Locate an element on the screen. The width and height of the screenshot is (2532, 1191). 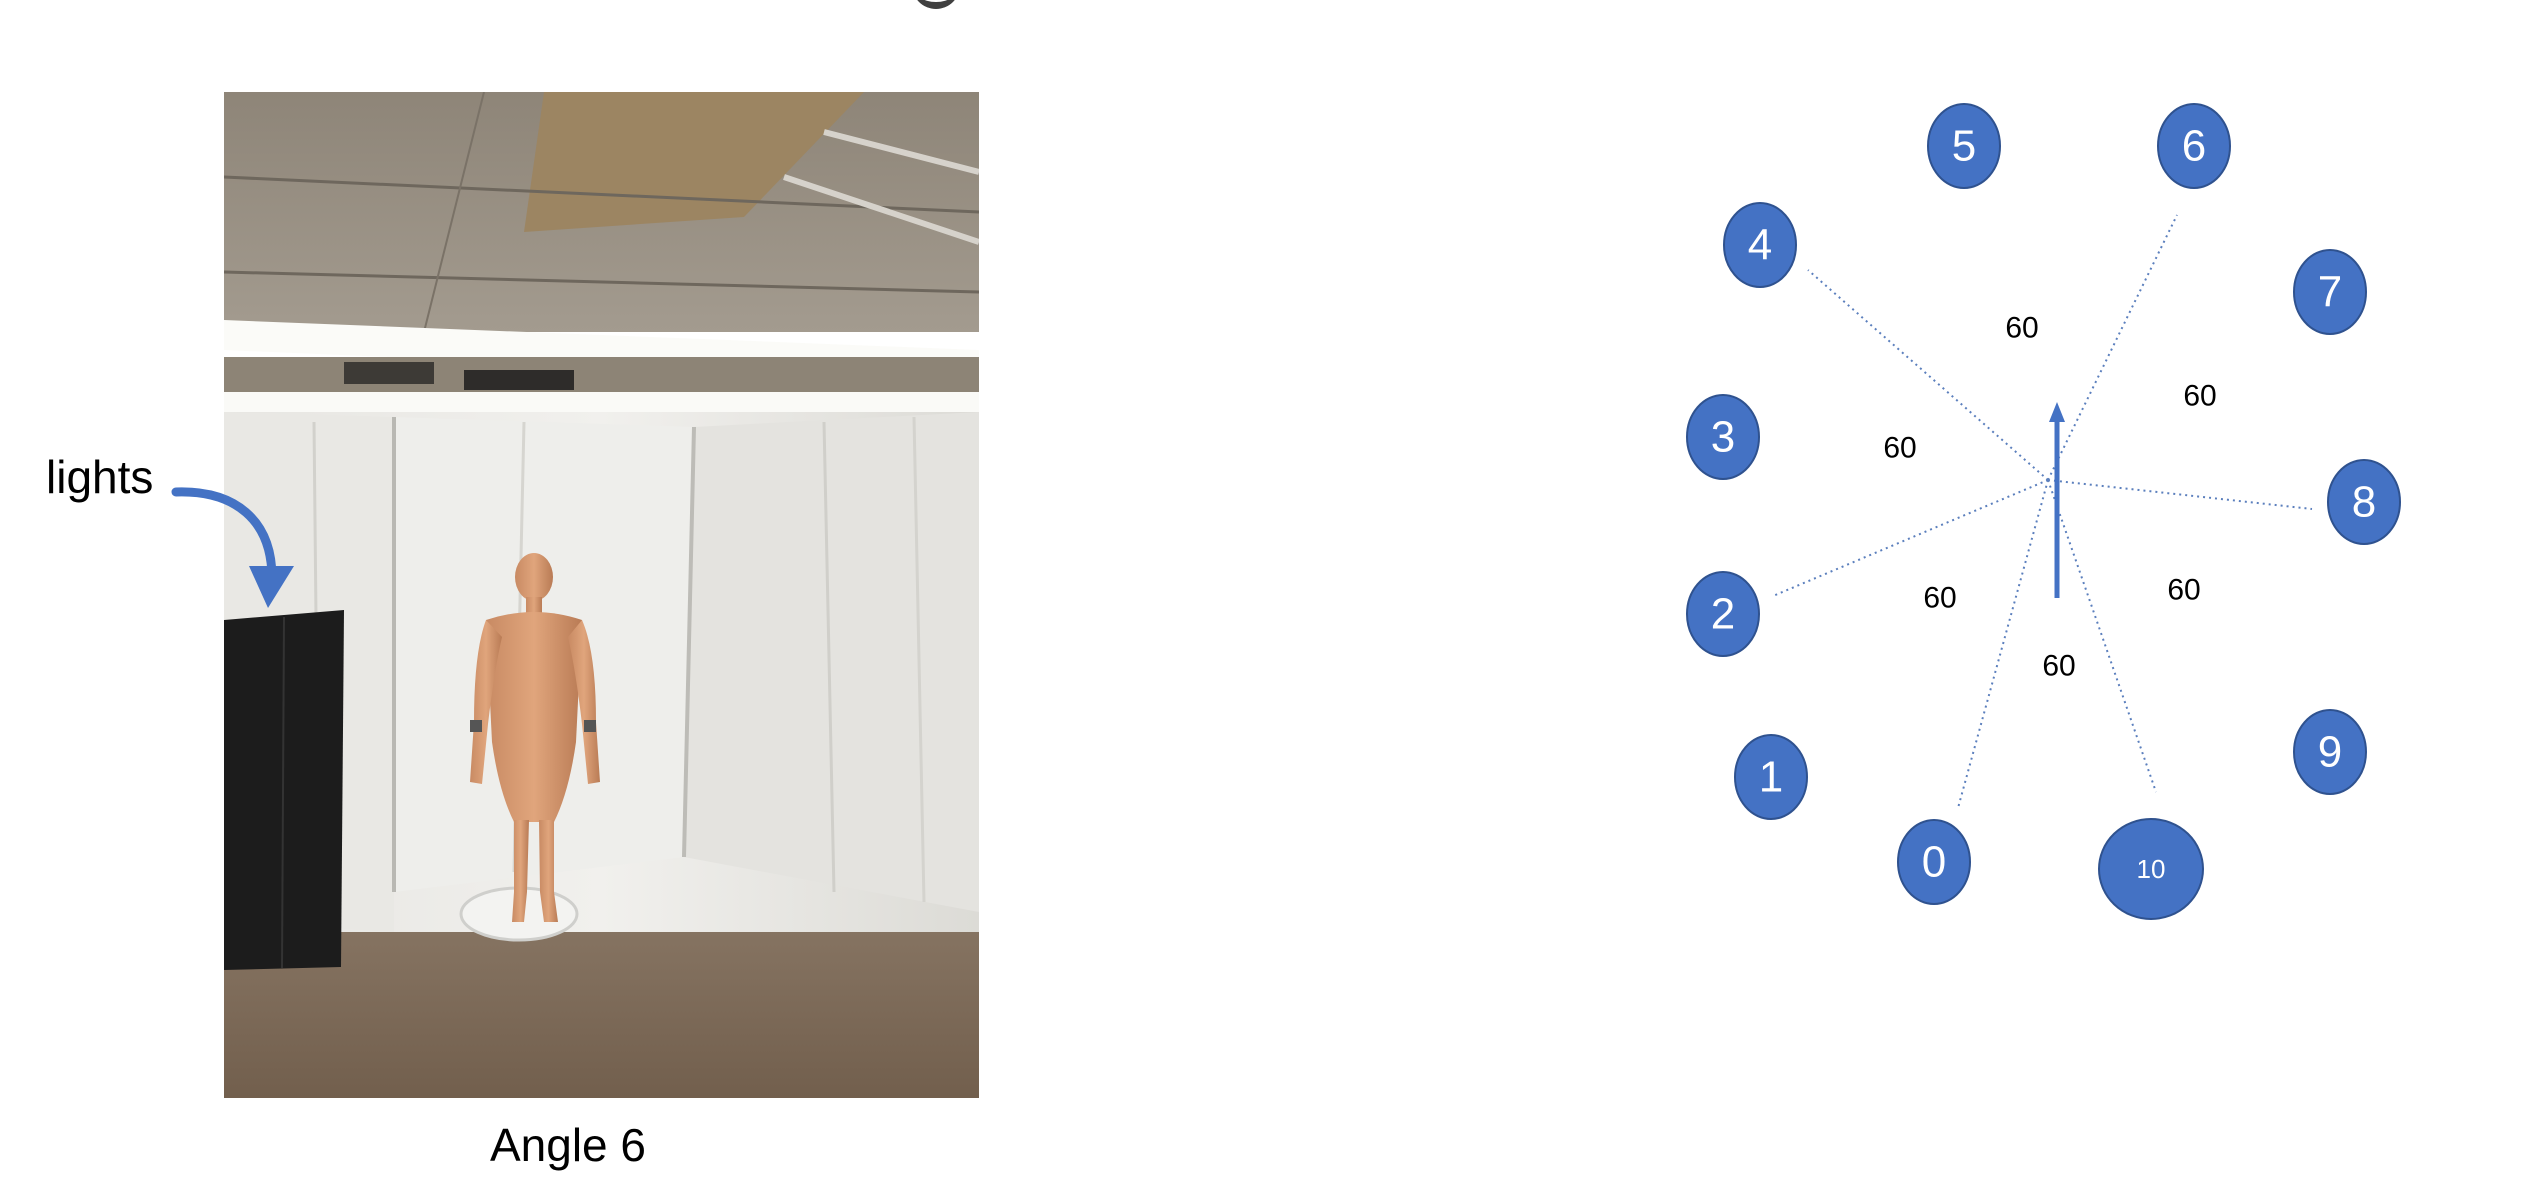
camera-position-number: 0 is located at coordinates (1934, 862).